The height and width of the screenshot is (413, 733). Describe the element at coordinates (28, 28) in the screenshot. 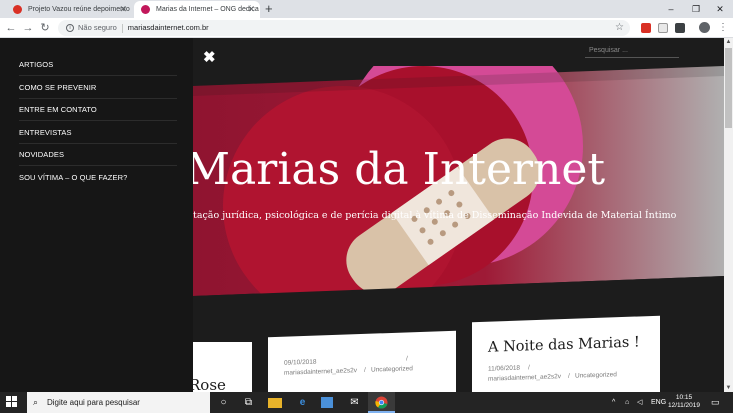

I see `forward-button: →` at that location.